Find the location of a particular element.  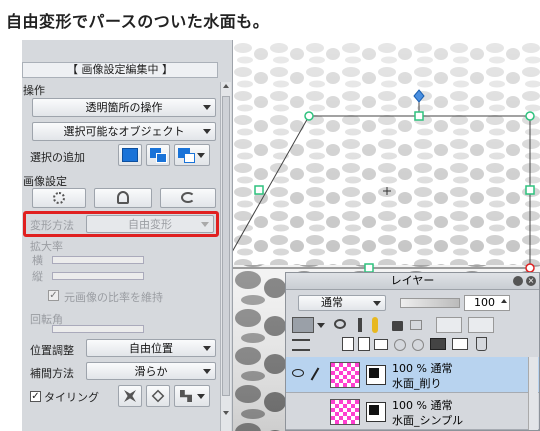

combine-down-icon is located at coordinates (418, 345).